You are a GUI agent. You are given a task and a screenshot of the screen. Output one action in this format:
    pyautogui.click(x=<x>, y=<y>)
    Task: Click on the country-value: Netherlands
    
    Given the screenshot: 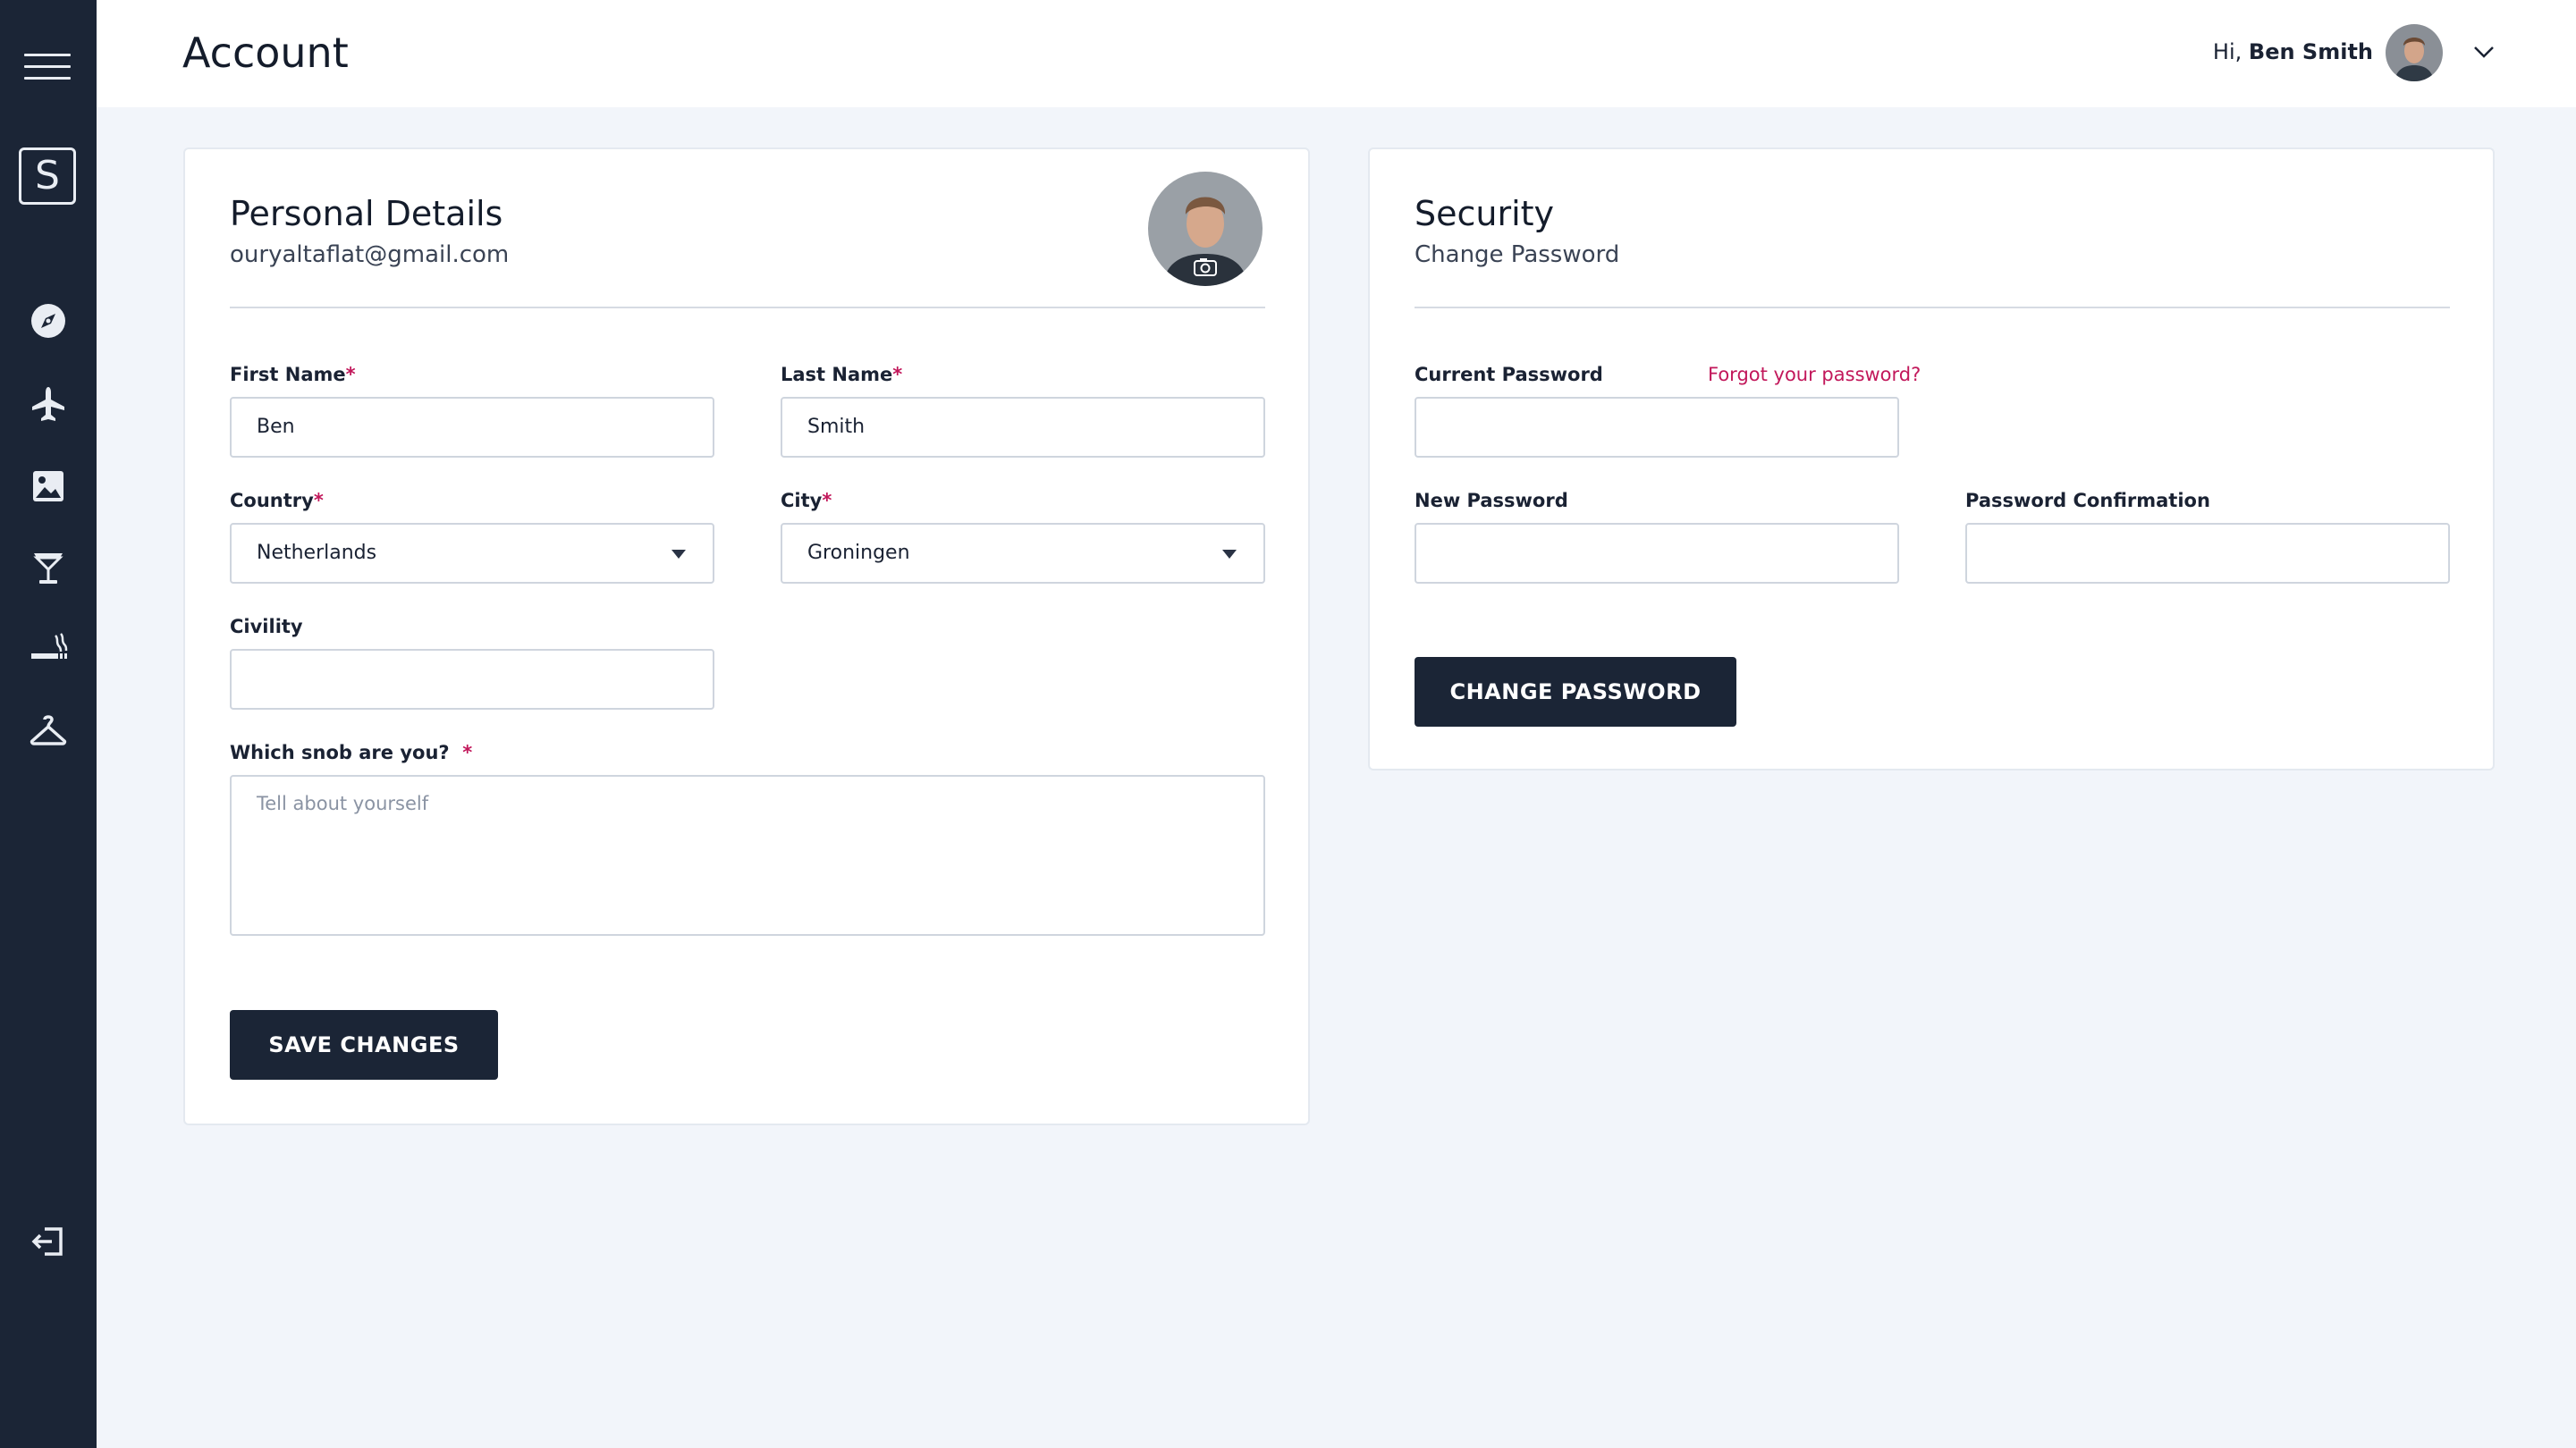 What is the action you would take?
    pyautogui.click(x=317, y=553)
    